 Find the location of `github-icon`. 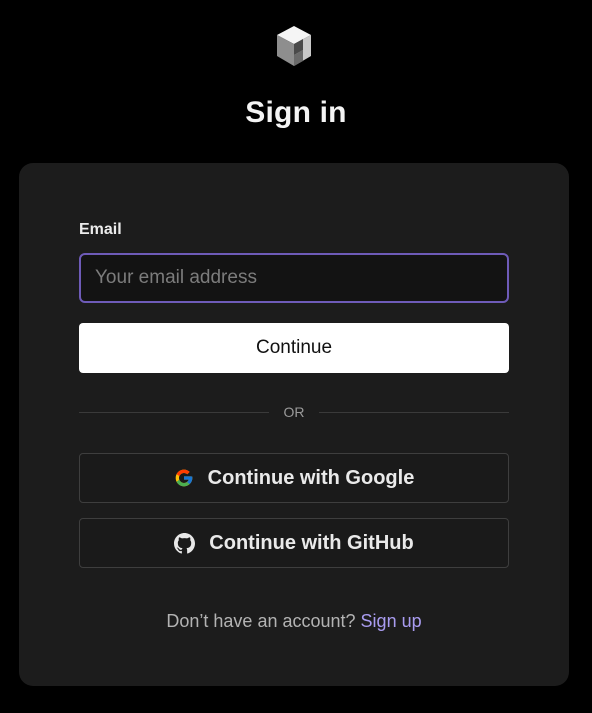

github-icon is located at coordinates (185, 543).